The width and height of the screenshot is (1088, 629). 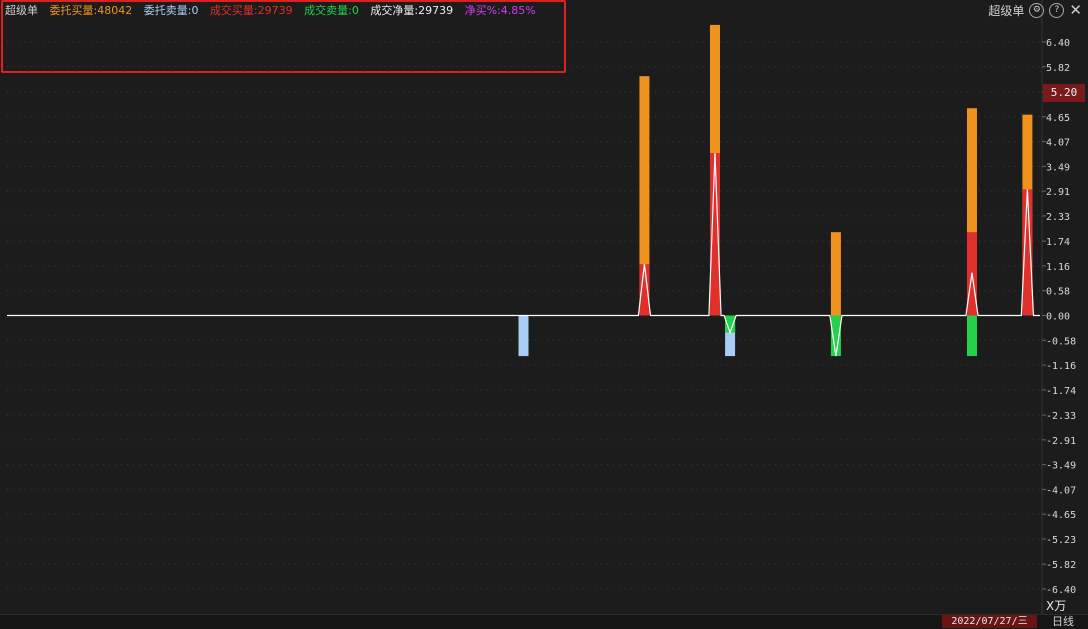 What do you see at coordinates (1058, 68) in the screenshot?
I see `y-tick-label: 5.82` at bounding box center [1058, 68].